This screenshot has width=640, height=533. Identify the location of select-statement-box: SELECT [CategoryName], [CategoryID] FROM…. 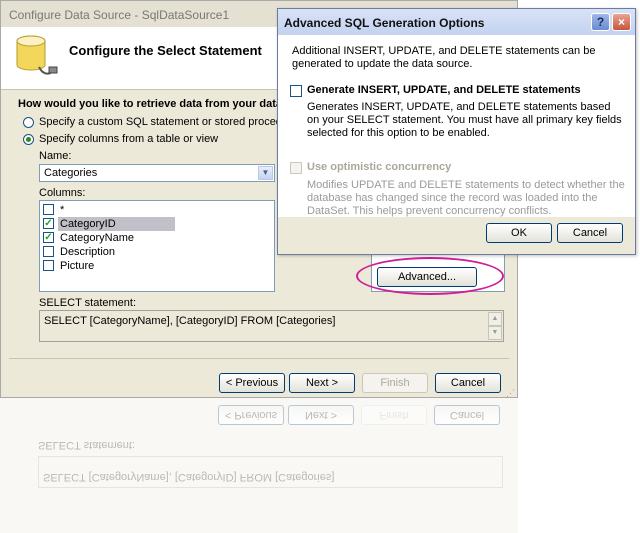
(271, 326).